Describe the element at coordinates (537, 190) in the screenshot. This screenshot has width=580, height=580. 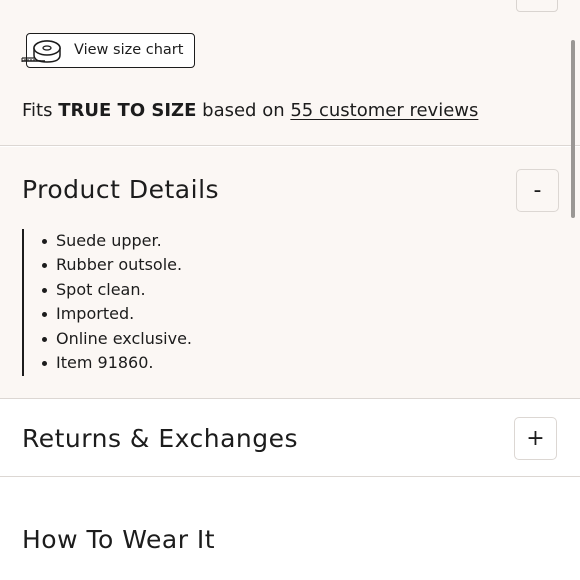
I see `product-details-collapse-button: -` at that location.